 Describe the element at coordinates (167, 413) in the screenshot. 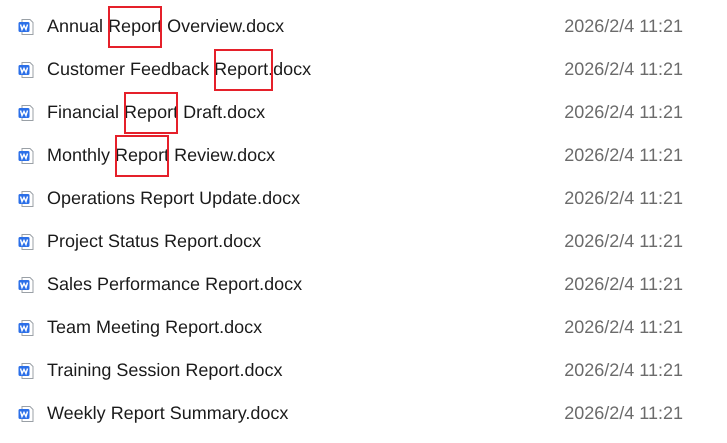

I see `file-name: Weekly Report Summary.docx` at that location.